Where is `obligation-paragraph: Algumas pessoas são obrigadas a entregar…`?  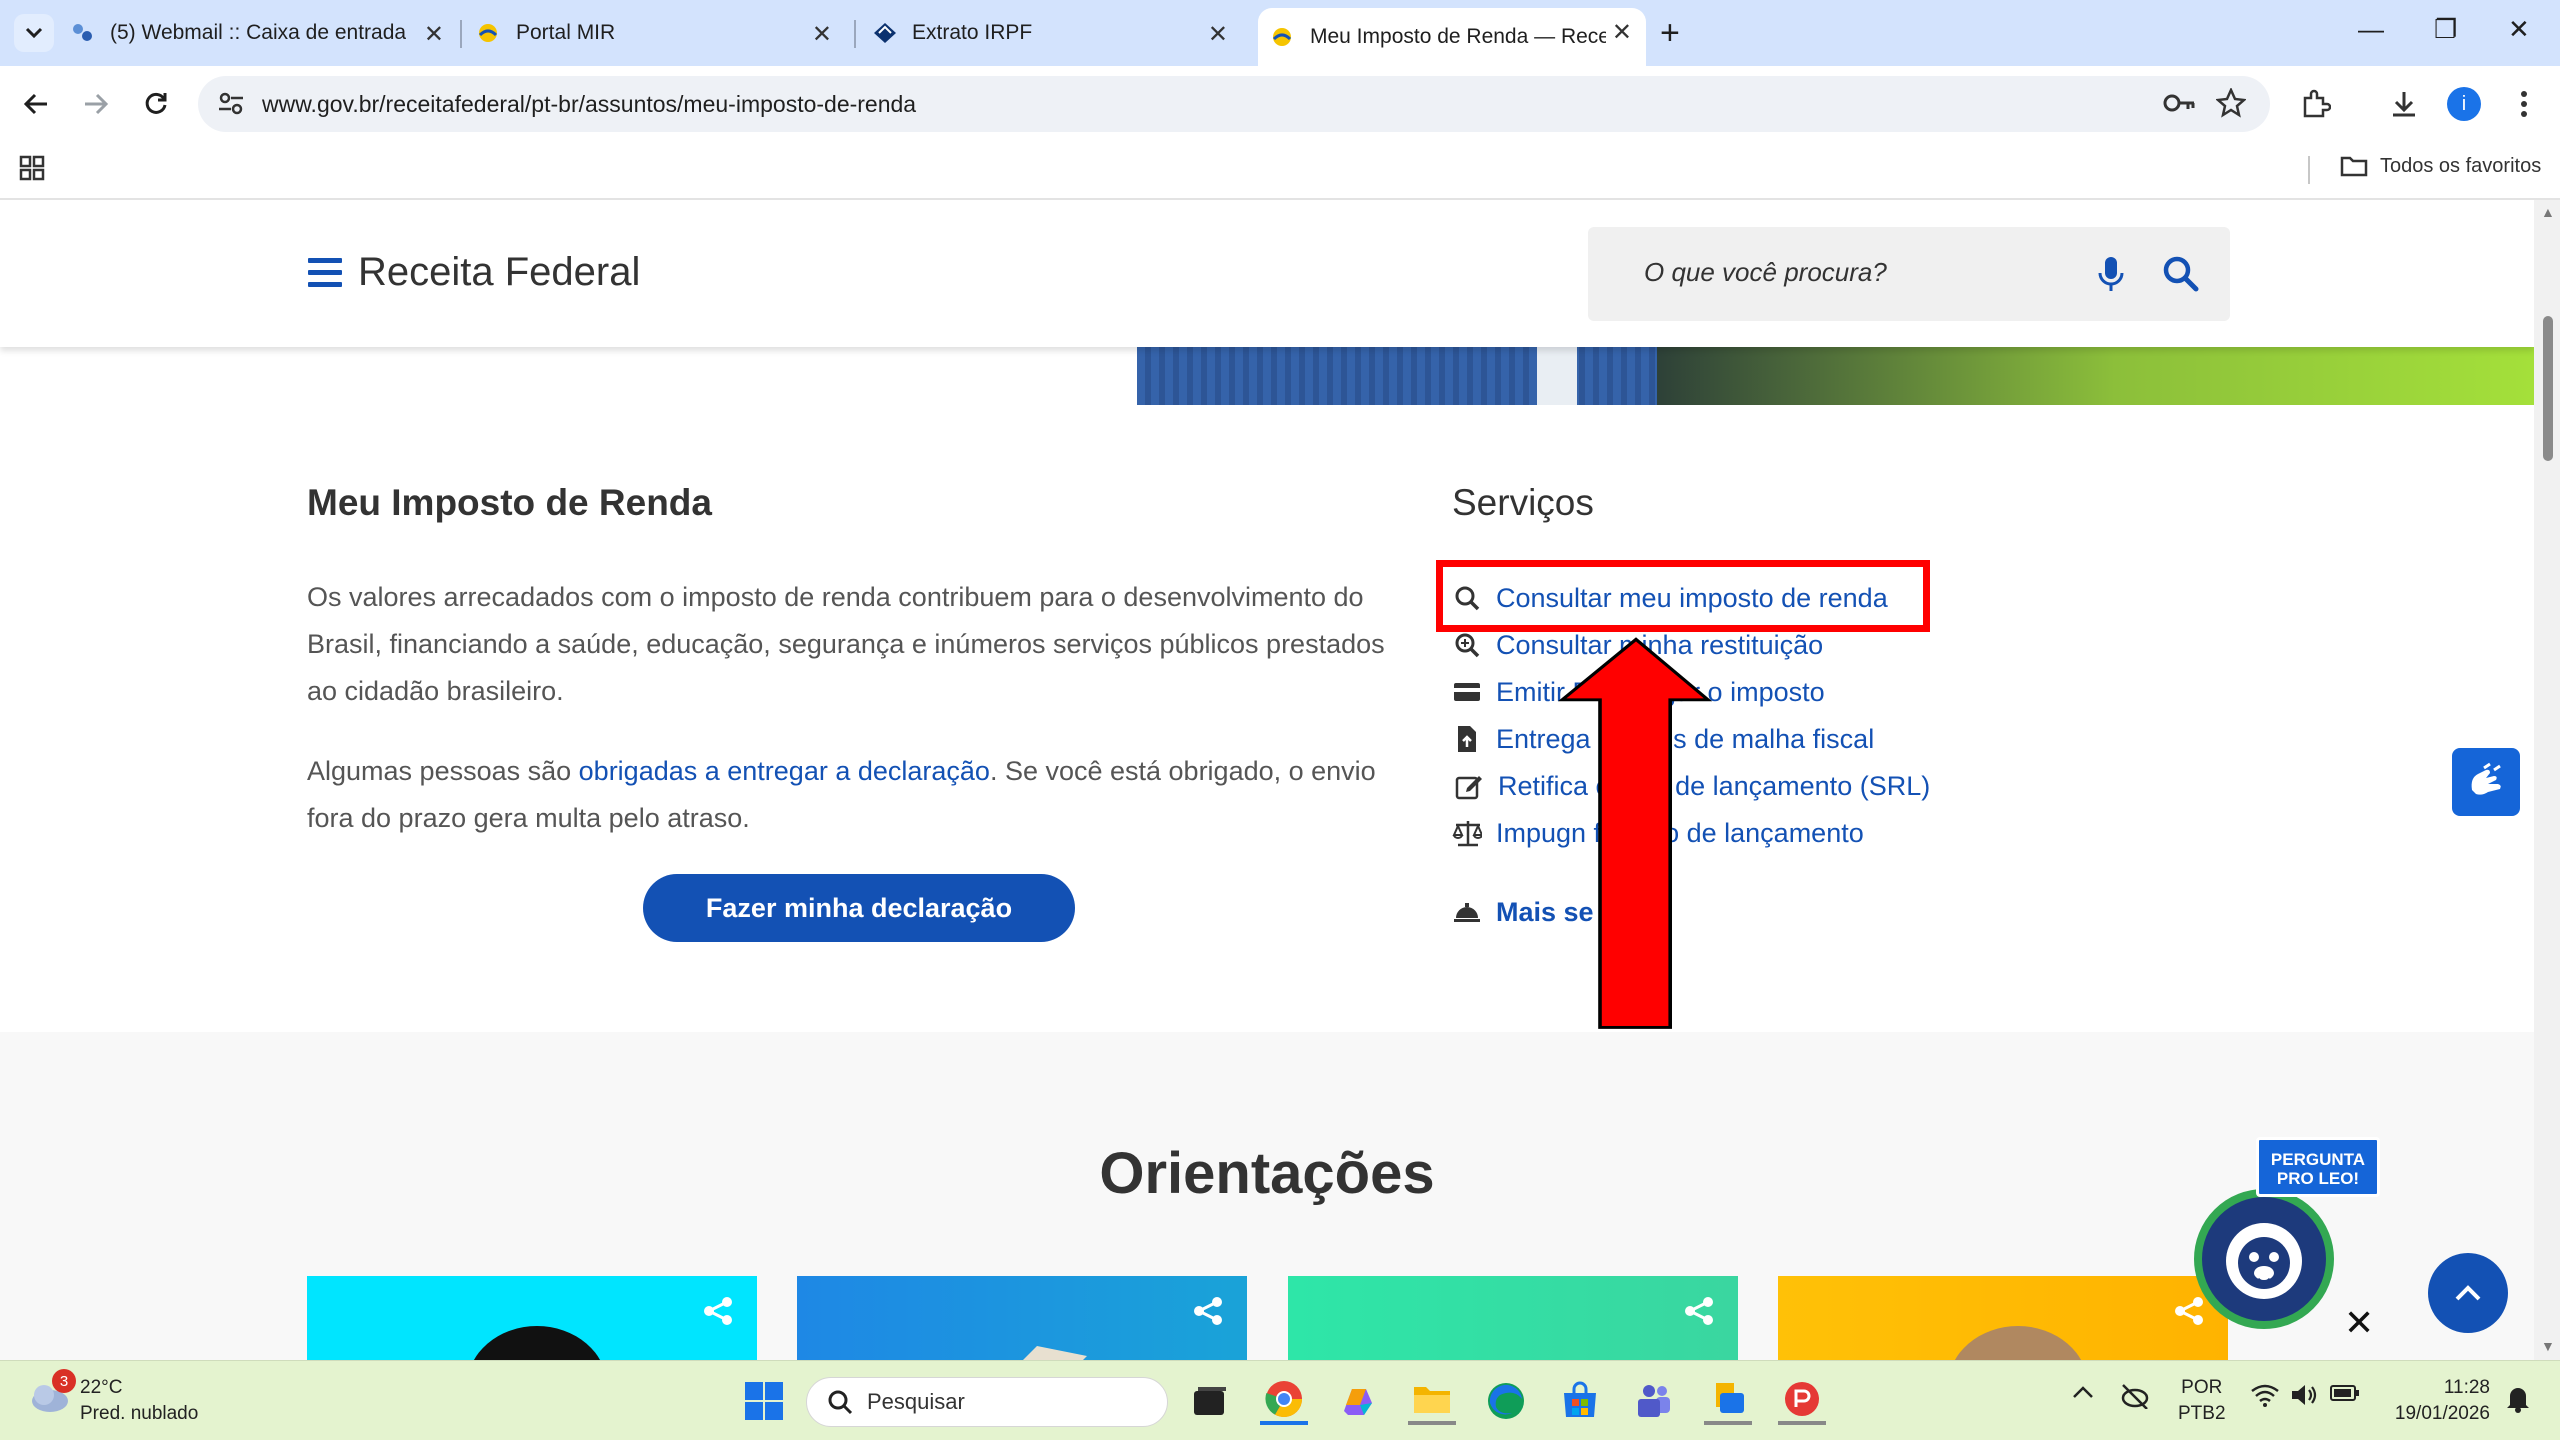 obligation-paragraph: Algumas pessoas são obrigadas a entregar… is located at coordinates (862, 795).